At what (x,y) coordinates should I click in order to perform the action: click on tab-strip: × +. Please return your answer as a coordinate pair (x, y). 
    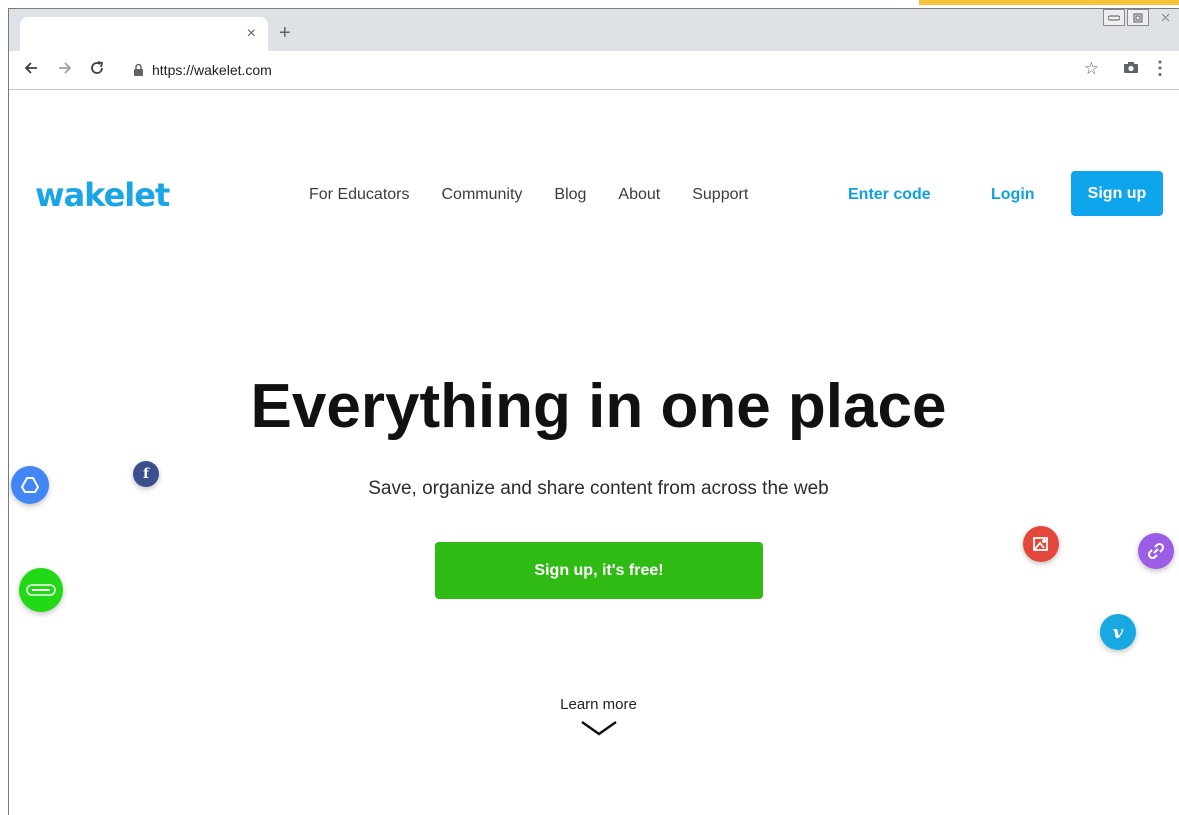
    Looking at the image, I should click on (594, 30).